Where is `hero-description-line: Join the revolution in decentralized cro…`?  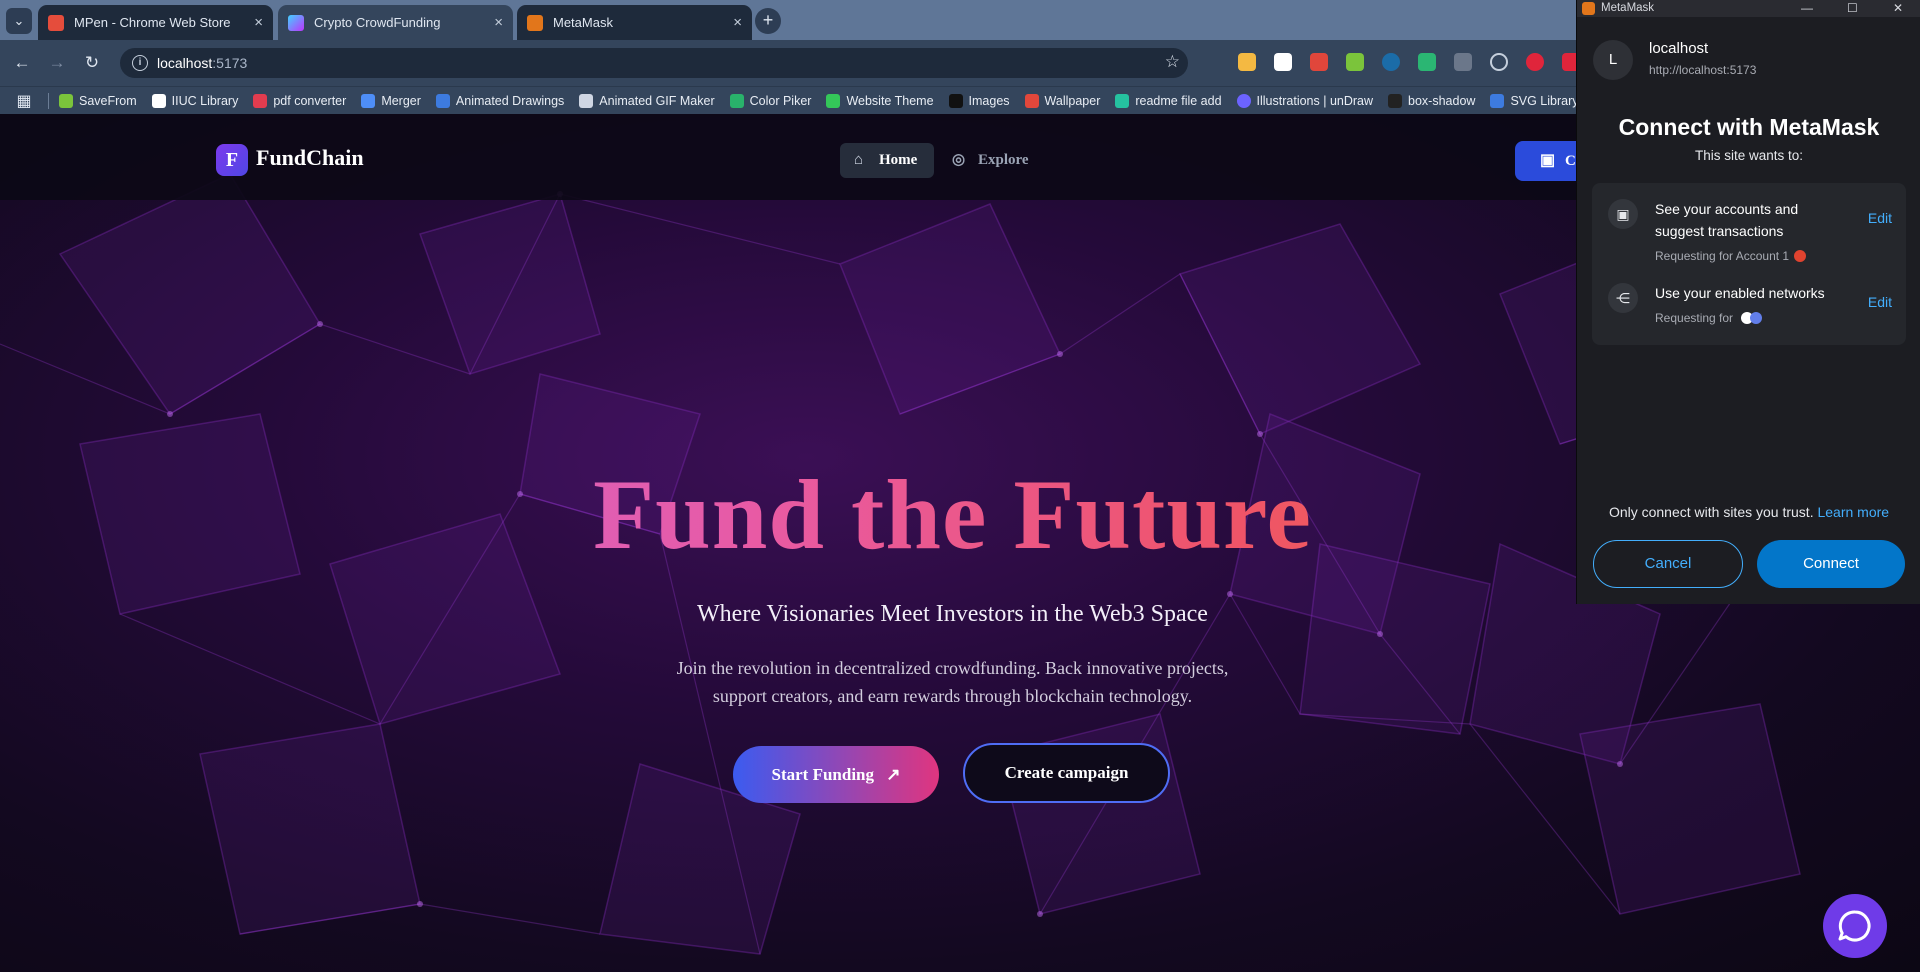 hero-description-line: Join the revolution in decentralized cro… is located at coordinates (952, 668).